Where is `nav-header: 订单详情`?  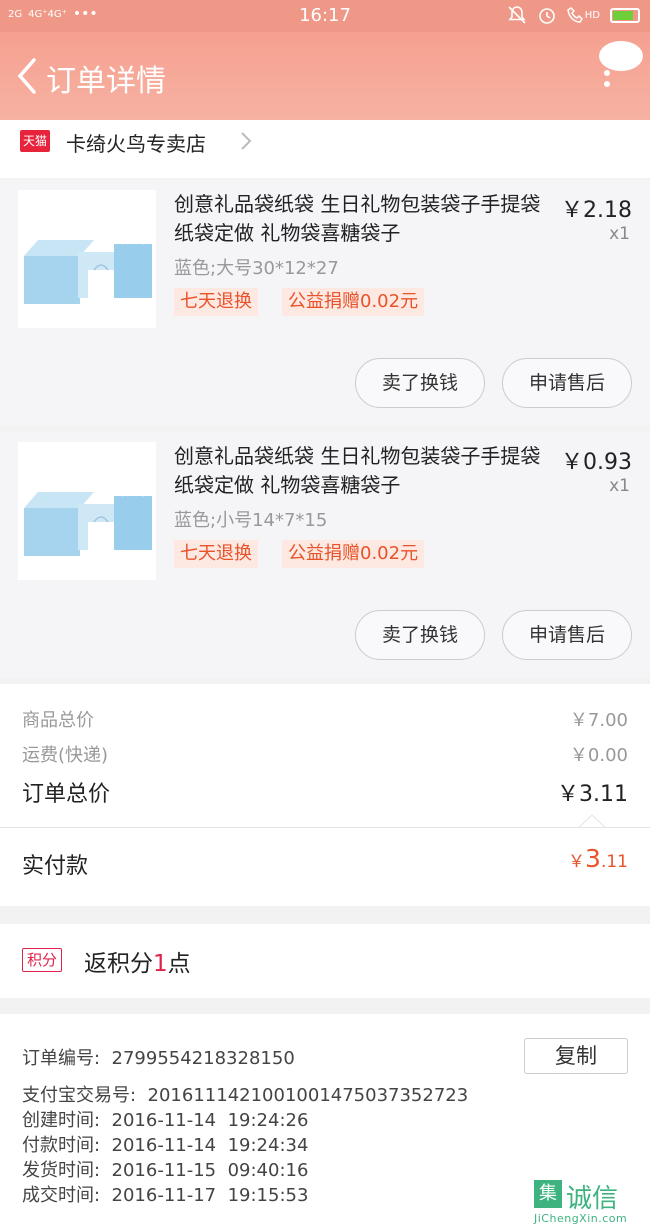
nav-header: 订单详情 is located at coordinates (325, 76).